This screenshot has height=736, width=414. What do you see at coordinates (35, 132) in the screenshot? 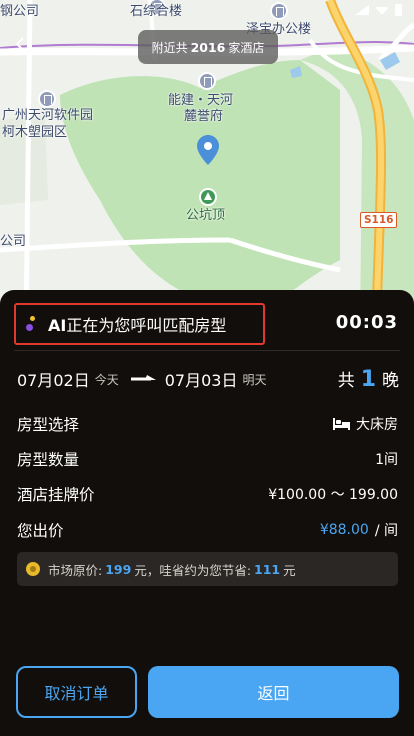
I see `map-label-kemu: 柯木塱园区` at bounding box center [35, 132].